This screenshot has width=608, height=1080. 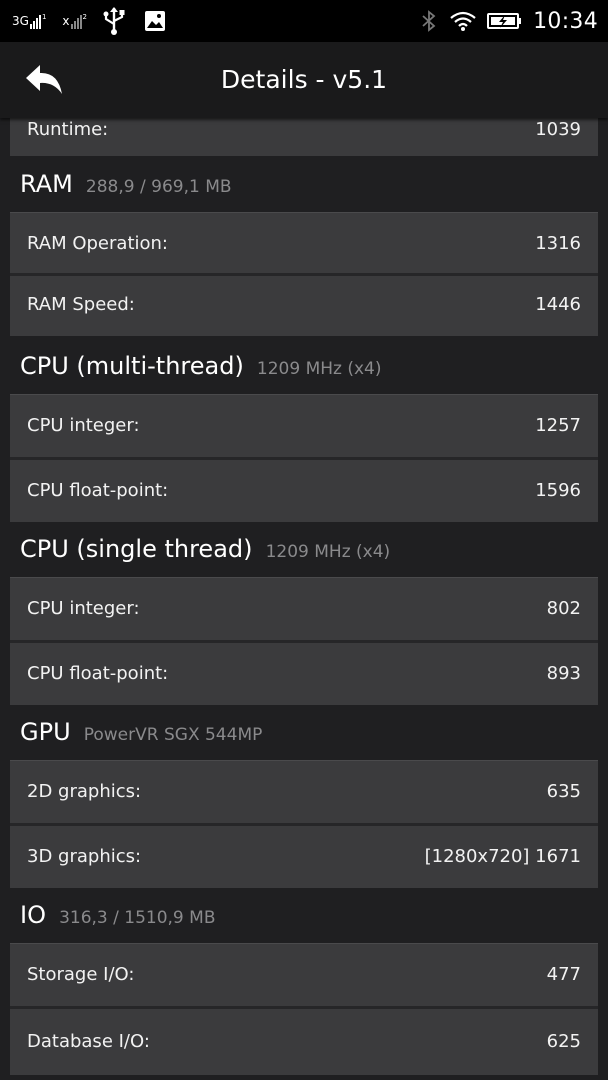 I want to click on sim1-signal: 3G 1, so click(x=29, y=21).